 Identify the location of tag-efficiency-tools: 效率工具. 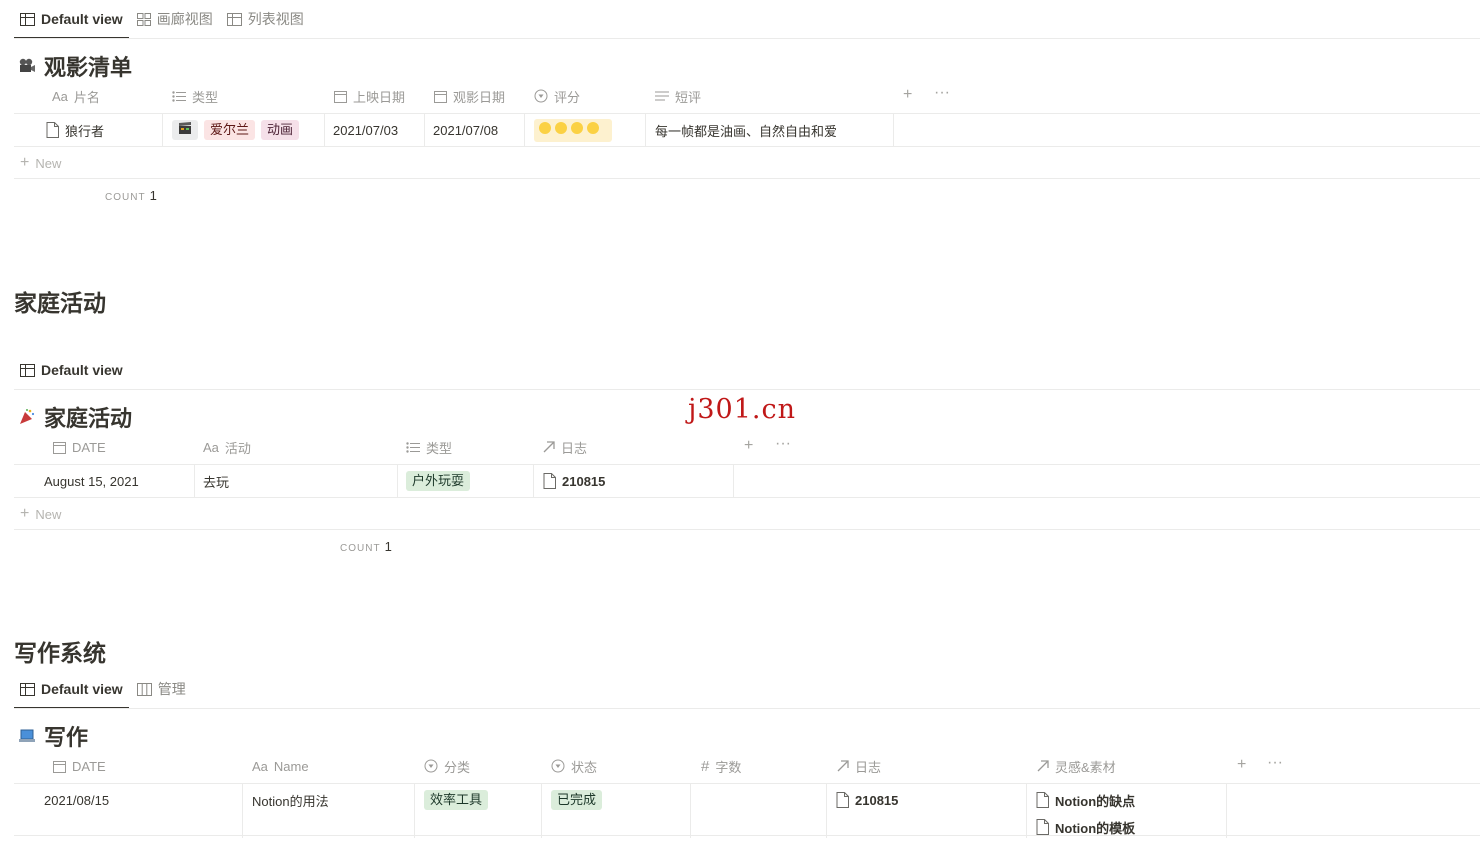
(456, 800).